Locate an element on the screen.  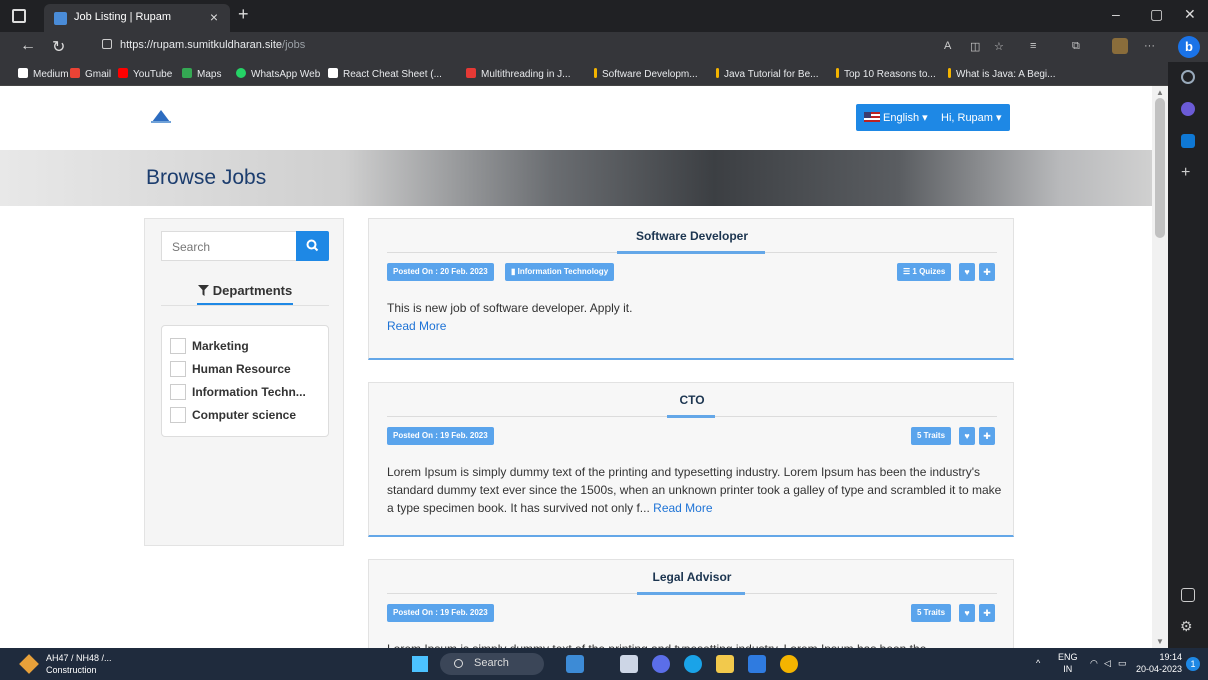
traffic-alert-icon is located at coordinates (29, 664).